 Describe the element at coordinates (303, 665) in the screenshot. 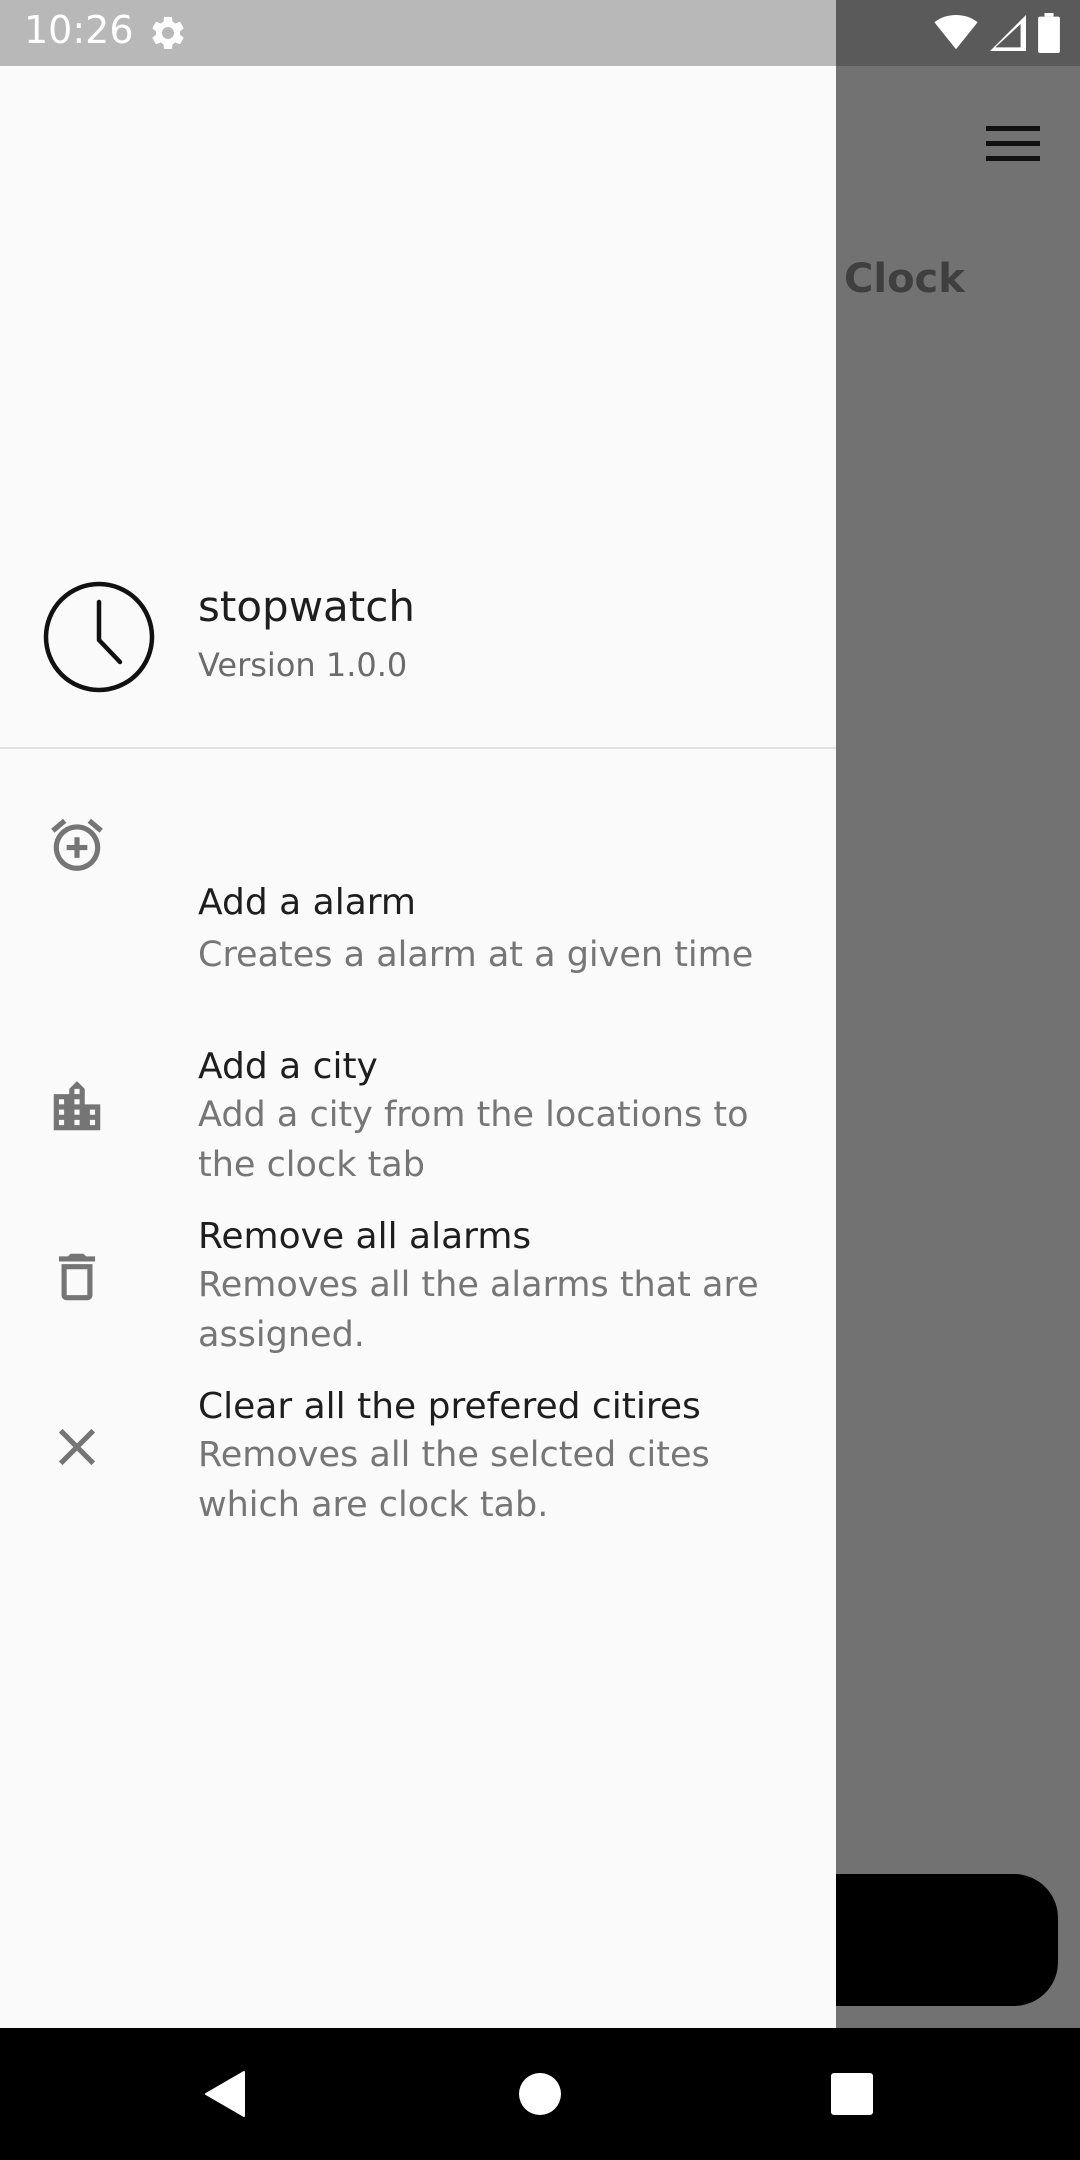

I see `app-version: Version 1.0.0` at that location.